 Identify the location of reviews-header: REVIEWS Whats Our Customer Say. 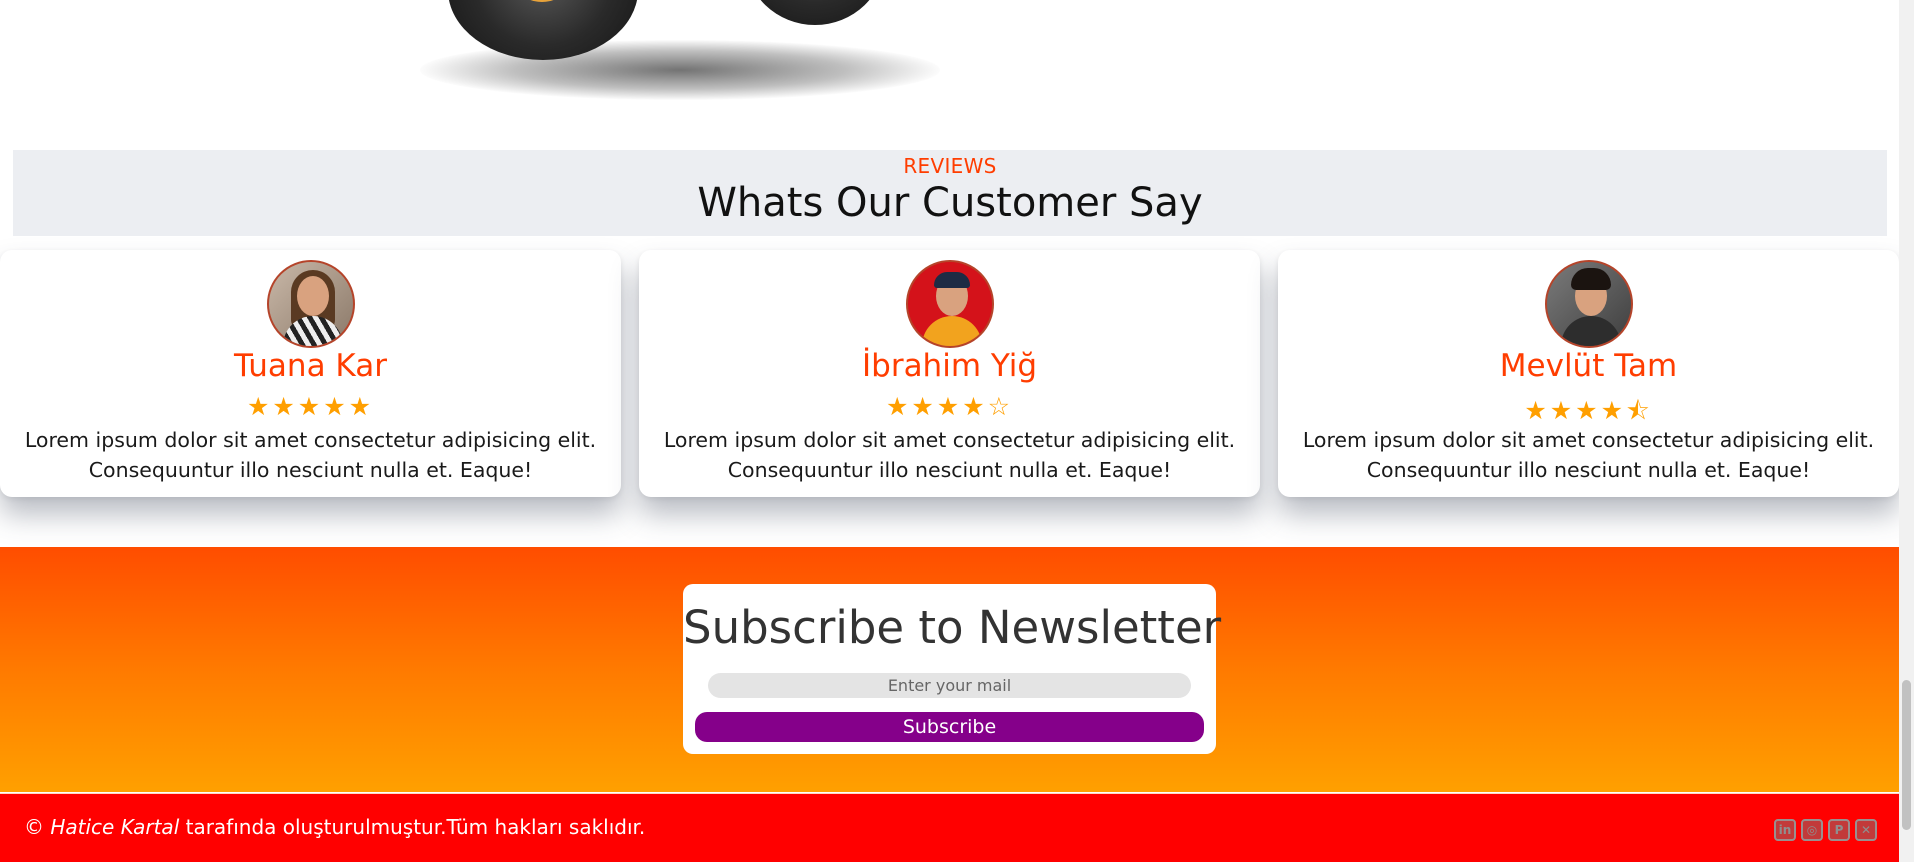
(950, 193).